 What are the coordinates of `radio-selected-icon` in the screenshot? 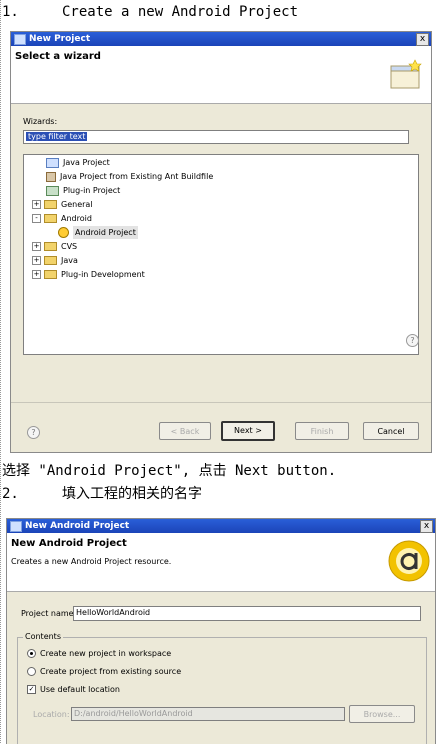 It's located at (31, 653).